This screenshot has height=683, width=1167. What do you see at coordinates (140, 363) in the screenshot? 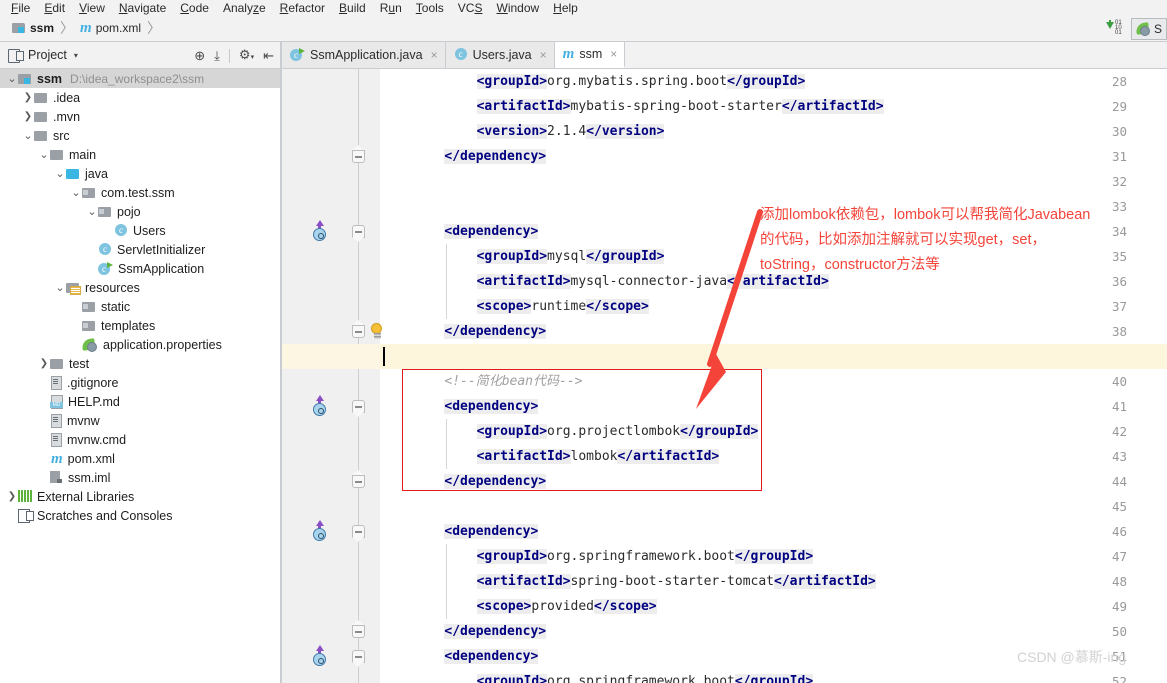
I see `tree-item-test: ❯ test` at bounding box center [140, 363].